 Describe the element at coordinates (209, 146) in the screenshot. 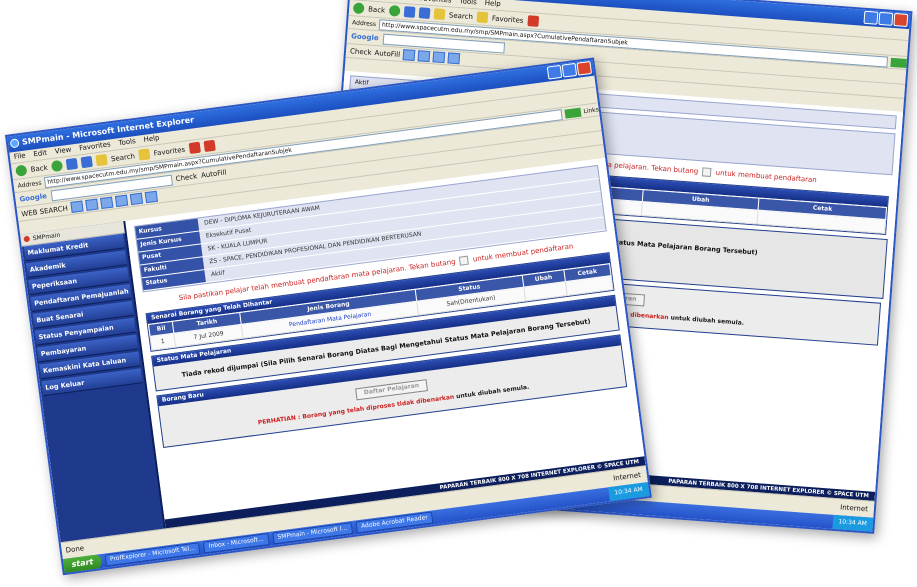

I see `print-icon` at that location.